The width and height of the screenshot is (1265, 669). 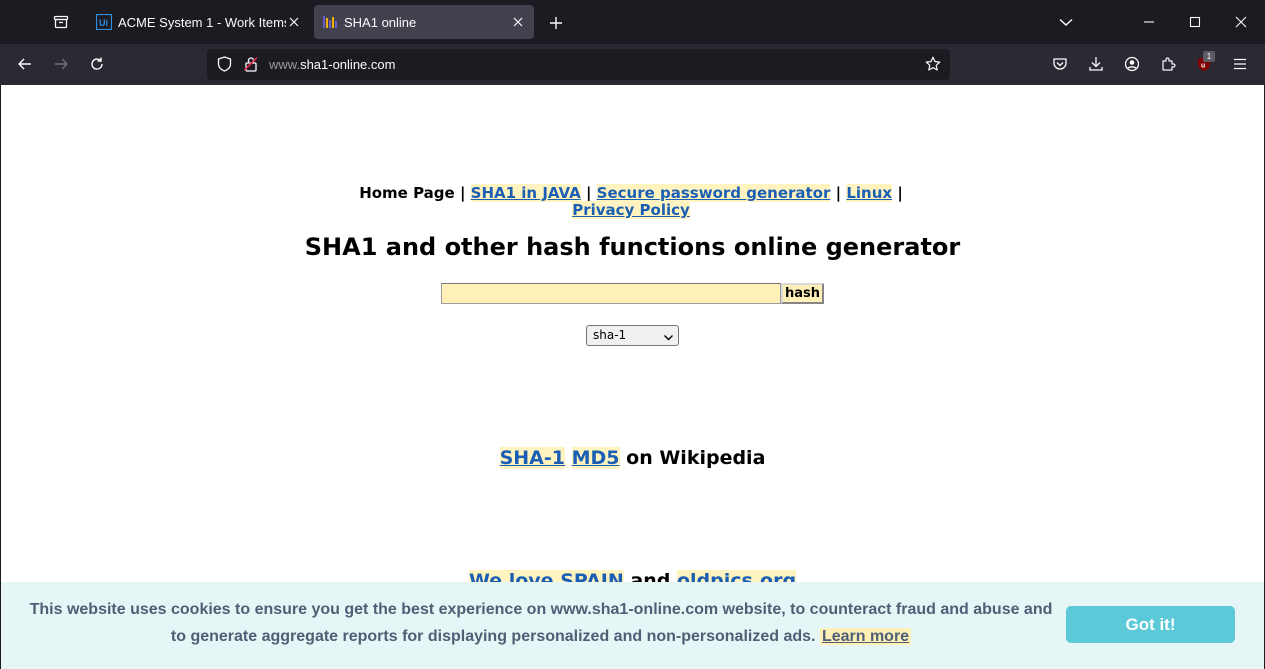 I want to click on extension-badge: 1, so click(x=1209, y=56).